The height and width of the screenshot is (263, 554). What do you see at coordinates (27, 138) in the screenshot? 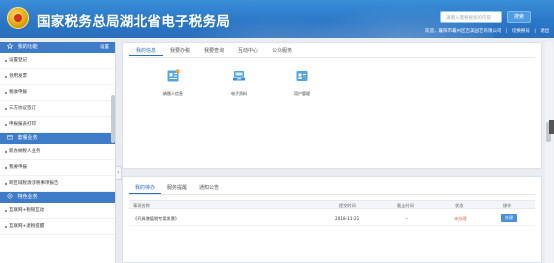
I see `sidebar-section-title: 套餐业务` at bounding box center [27, 138].